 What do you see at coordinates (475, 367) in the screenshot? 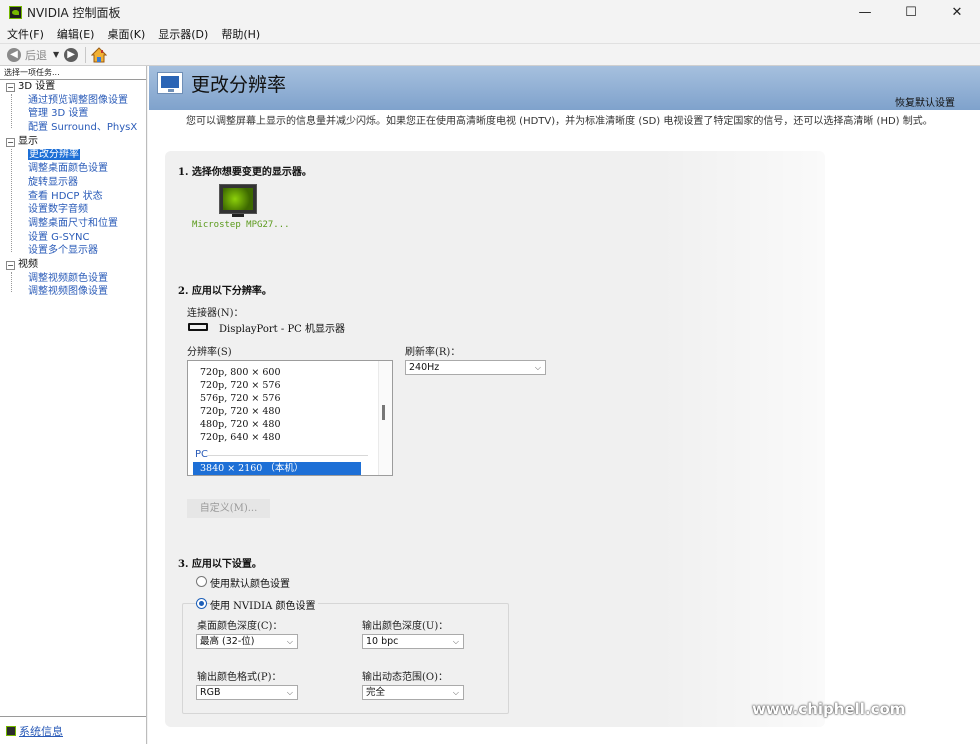
I see `refresh-rate-select: 240Hz ⌵` at bounding box center [475, 367].